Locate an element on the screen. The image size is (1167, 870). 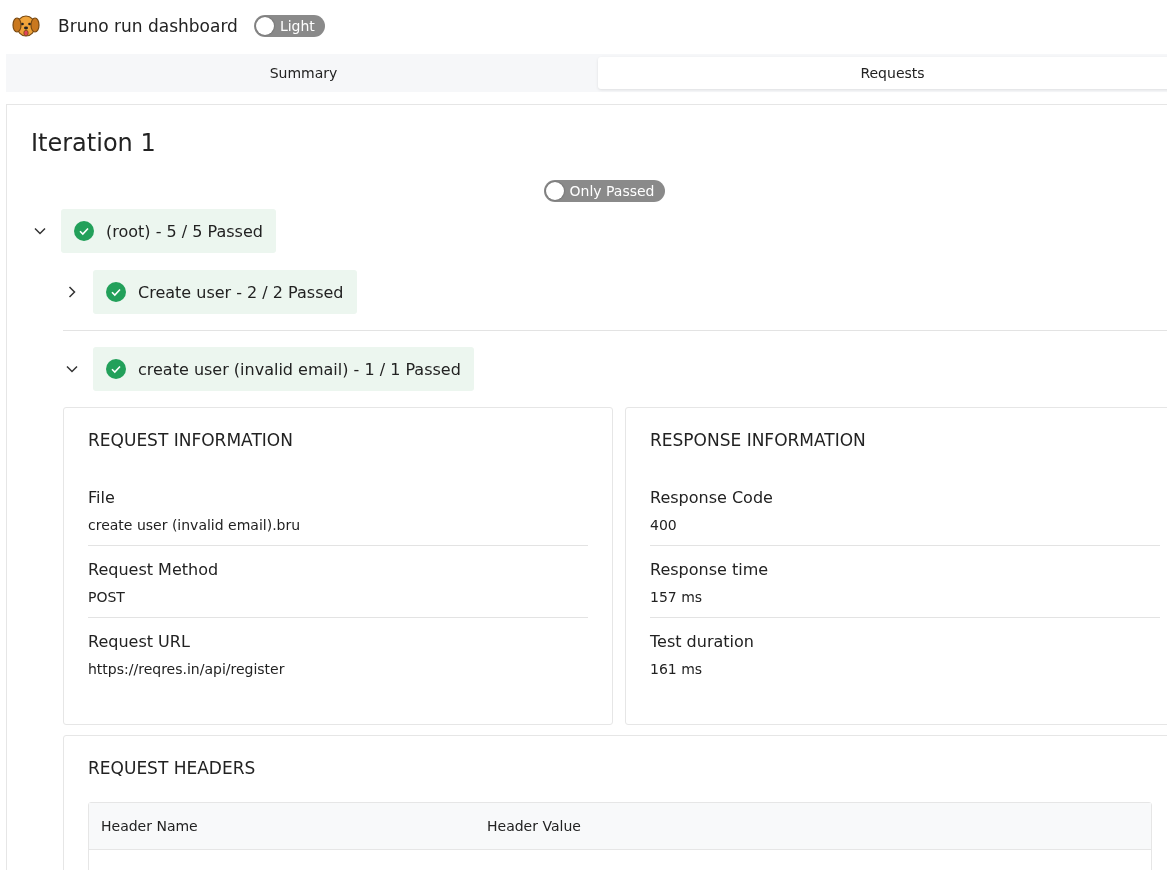
field-value: 157 ms is located at coordinates (677, 597).